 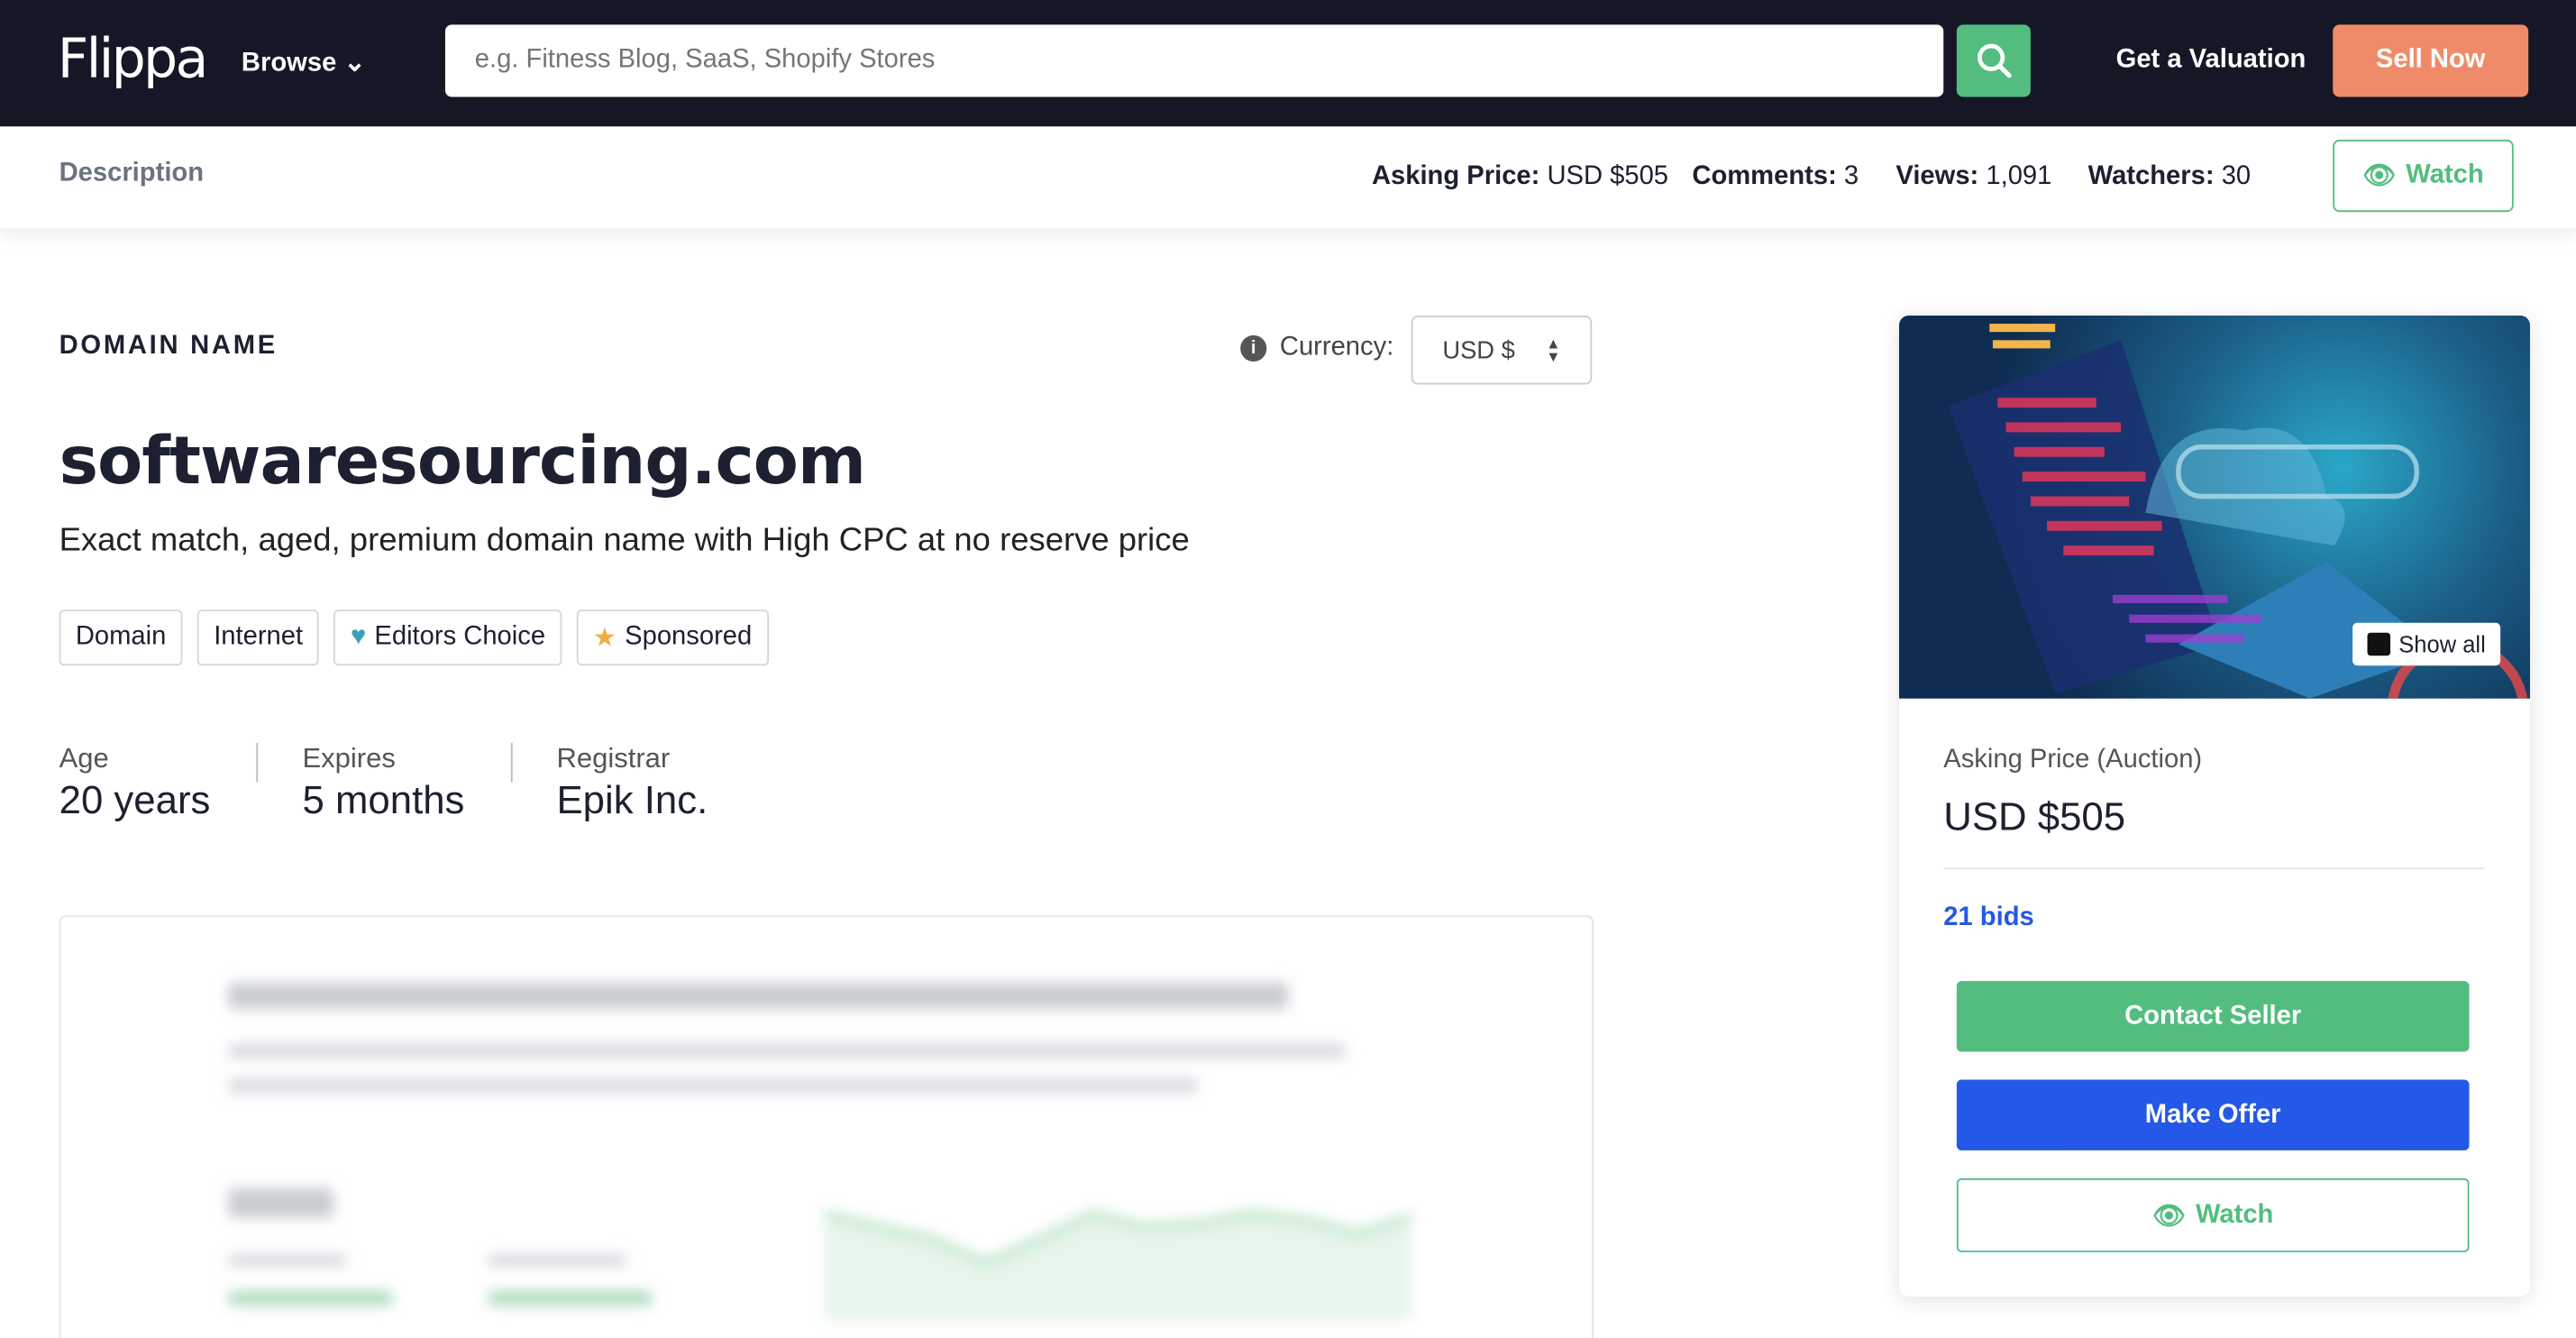 I want to click on browse-label: Browse, so click(x=289, y=63).